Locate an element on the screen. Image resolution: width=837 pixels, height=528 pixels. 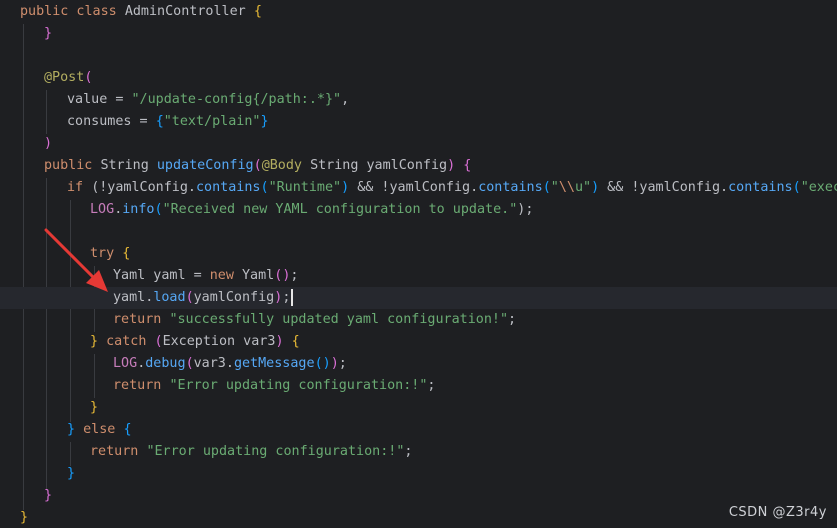
code-token: , is located at coordinates (345, 99).